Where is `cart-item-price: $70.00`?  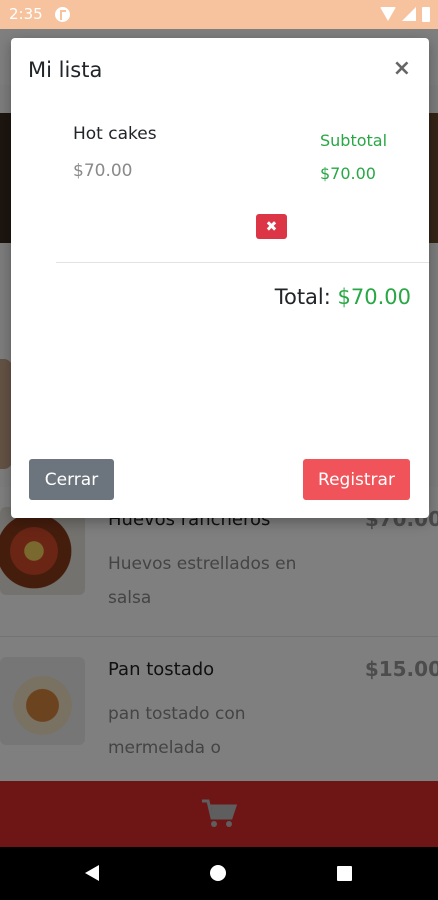 cart-item-price: $70.00 is located at coordinates (103, 171).